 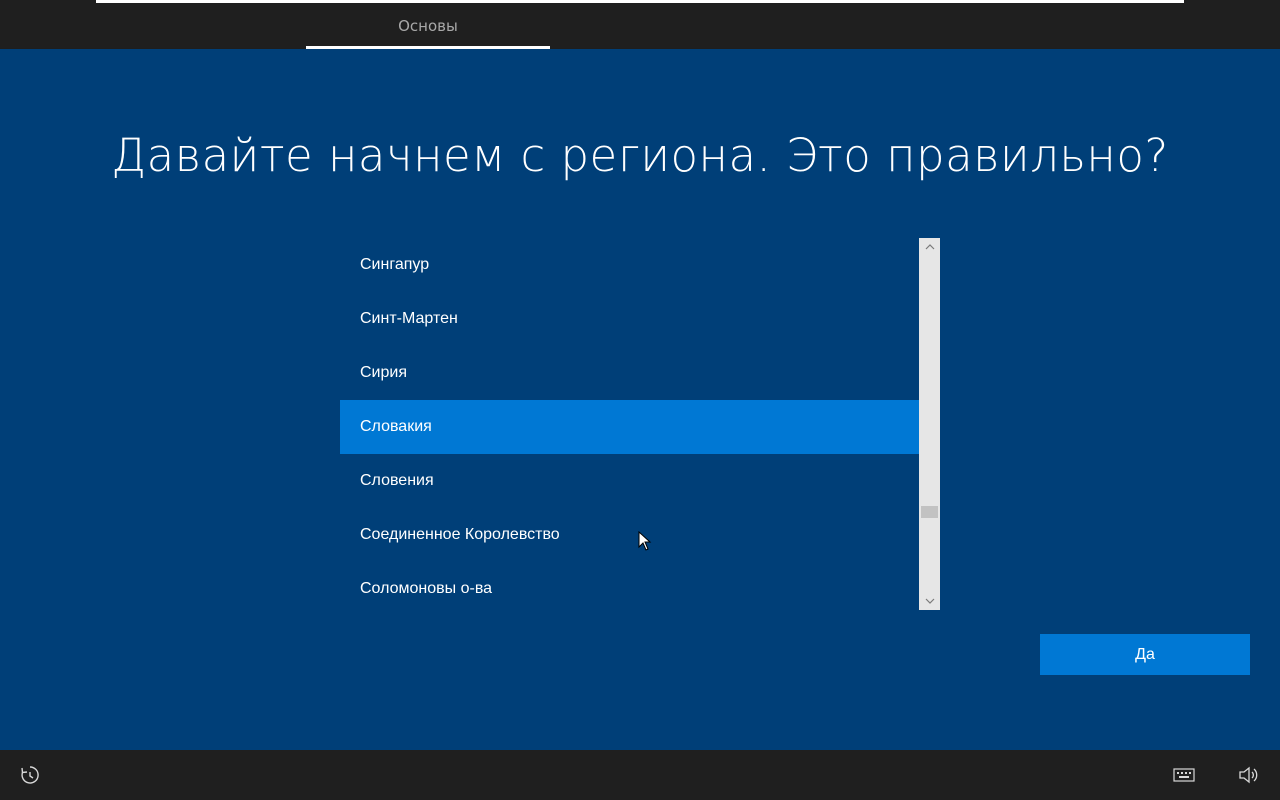 What do you see at coordinates (630, 373) in the screenshot?
I see `list-item: Сирия` at bounding box center [630, 373].